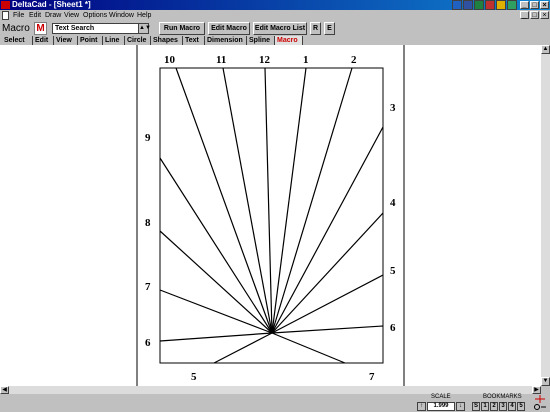 The width and height of the screenshot is (550, 412). What do you see at coordinates (524, 15) in the screenshot?
I see `doc-minimize-button: _` at bounding box center [524, 15].